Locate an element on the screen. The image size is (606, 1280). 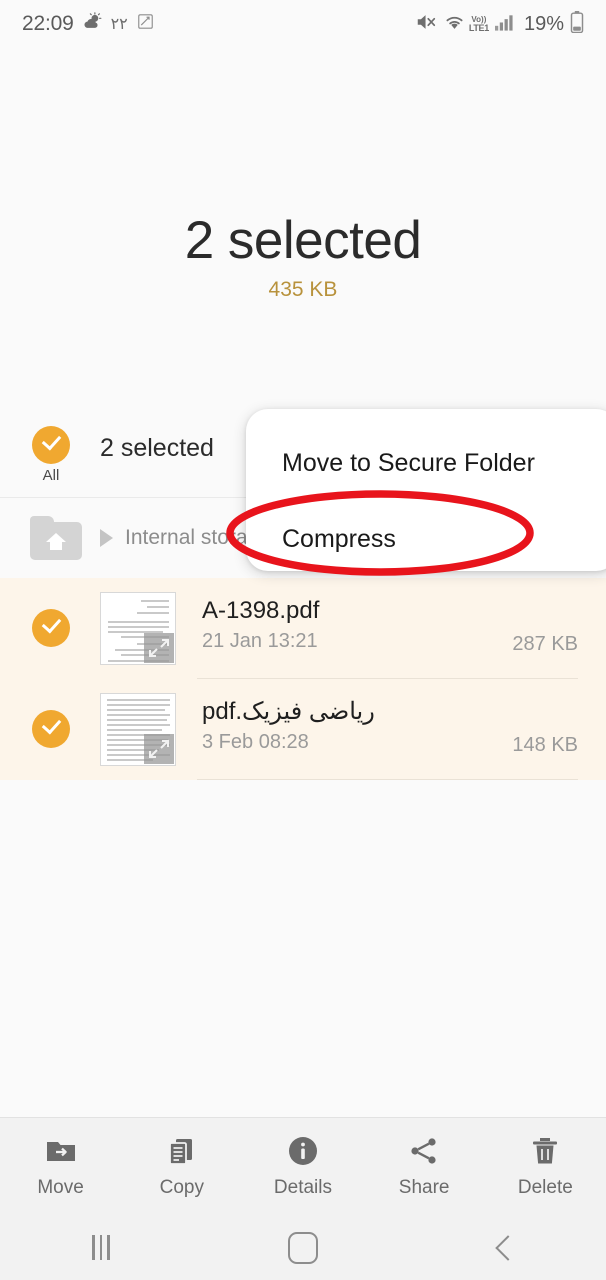
status-bar: 22:09 ۲۲ Vo)) LTE1 19% is located at coordinates (303, 24).